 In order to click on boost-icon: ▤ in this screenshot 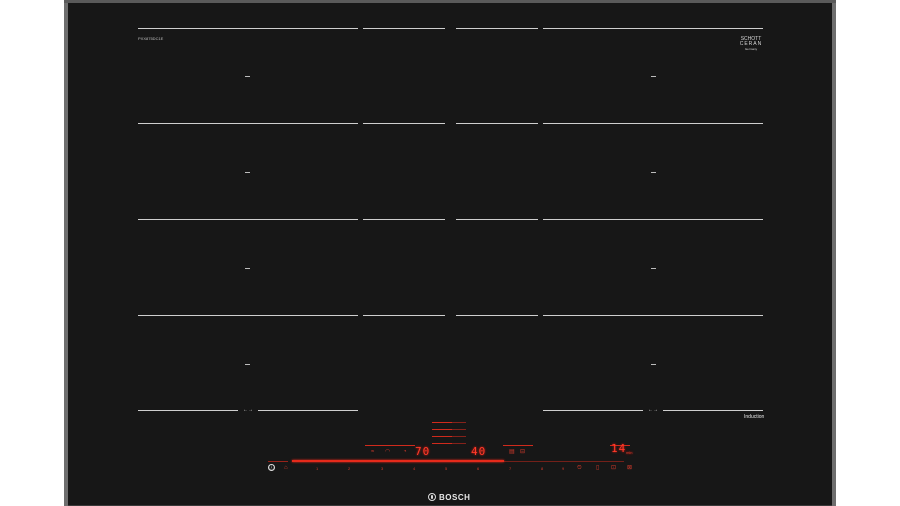, I will do `click(512, 452)`.